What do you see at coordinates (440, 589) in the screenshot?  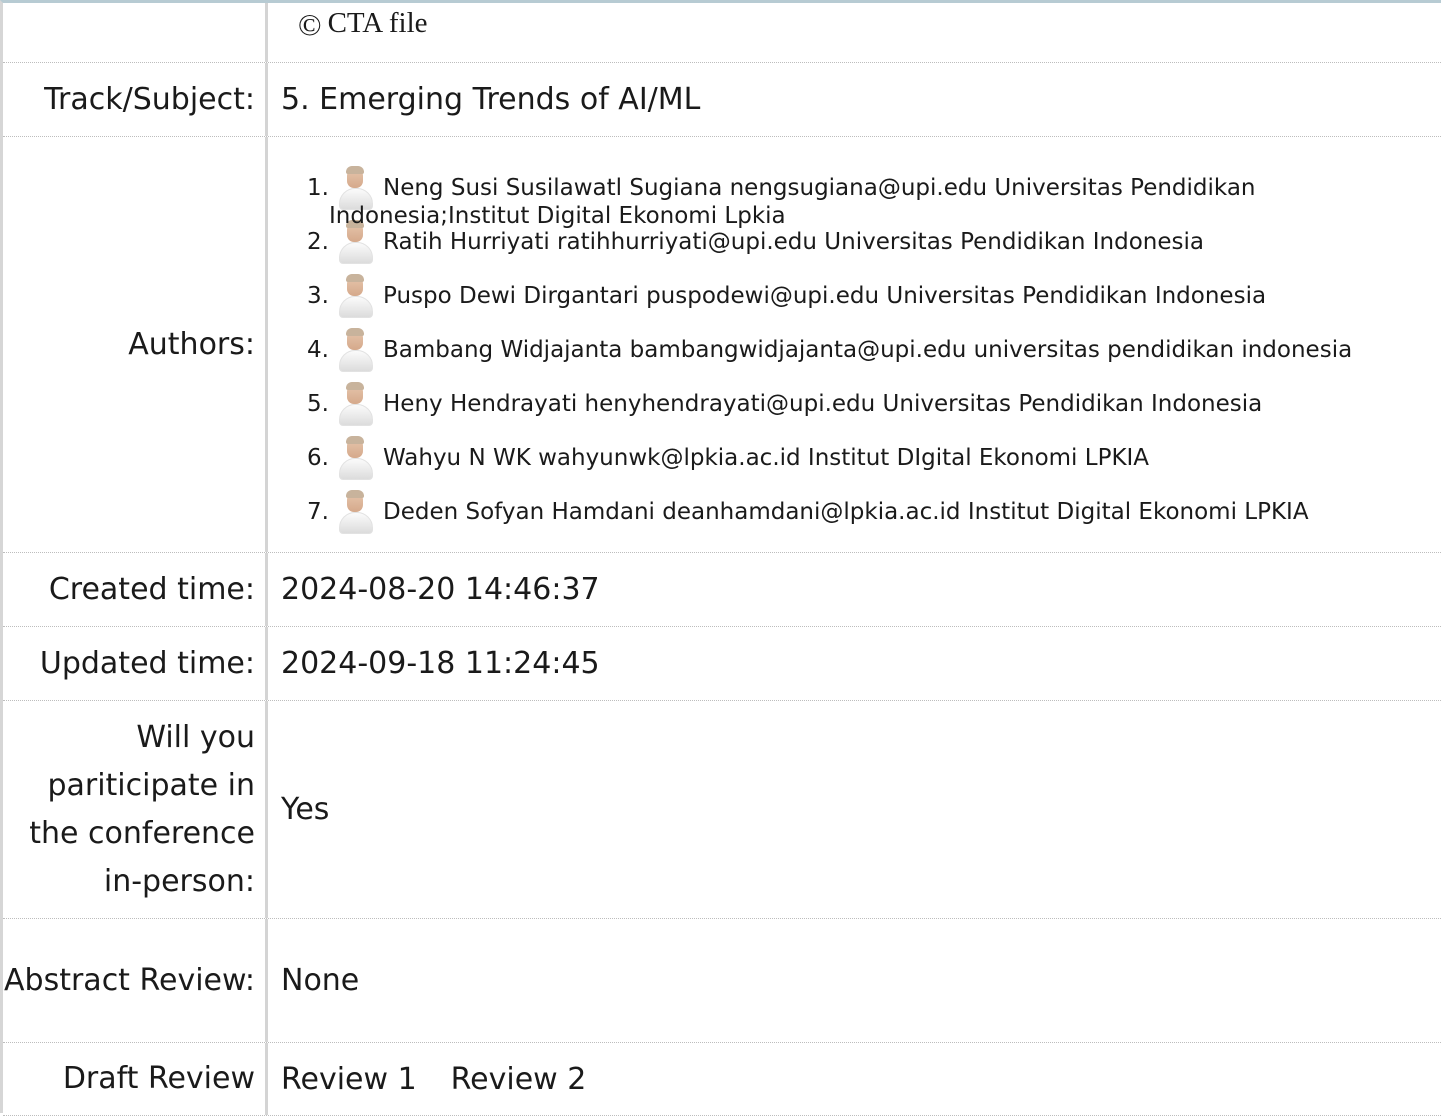 I see `created-value: 2024-08-20 14:46:37` at bounding box center [440, 589].